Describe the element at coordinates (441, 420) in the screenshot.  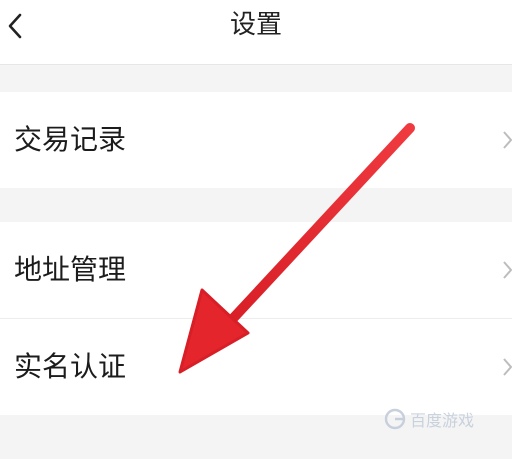
I see `watermark-text: 百度游戏` at that location.